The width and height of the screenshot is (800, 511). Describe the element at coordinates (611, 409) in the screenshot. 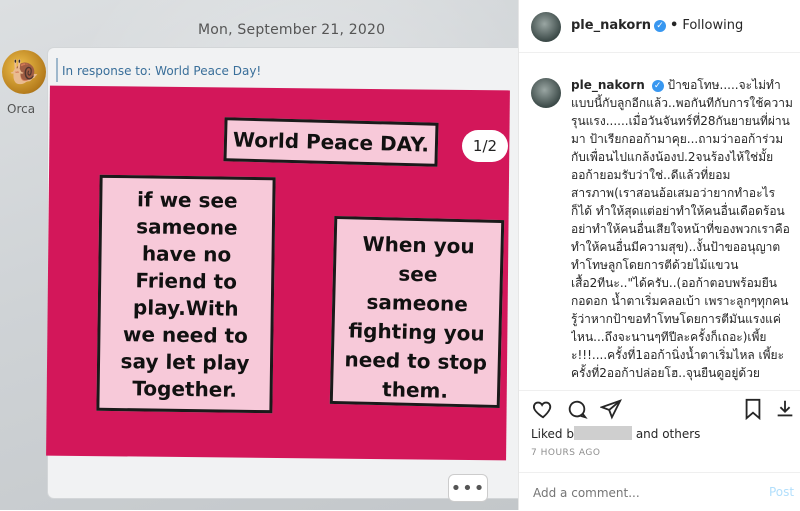

I see `share-icon` at that location.